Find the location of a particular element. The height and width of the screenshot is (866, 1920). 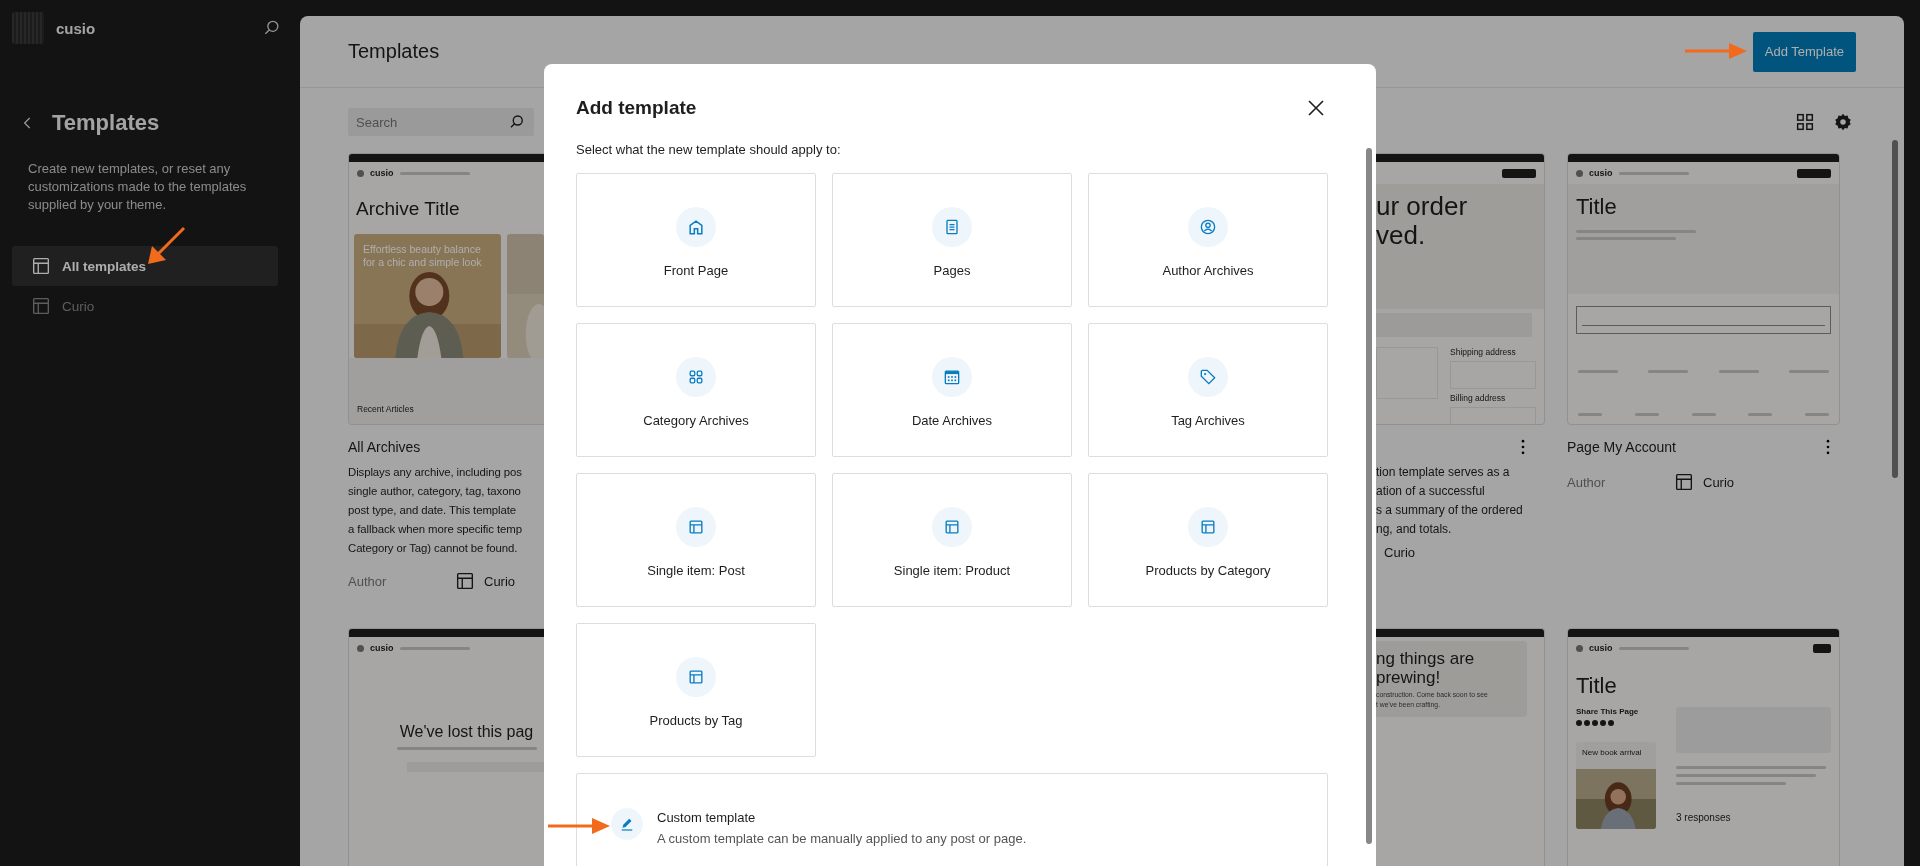

template-title: Page My Account is located at coordinates (1621, 447).